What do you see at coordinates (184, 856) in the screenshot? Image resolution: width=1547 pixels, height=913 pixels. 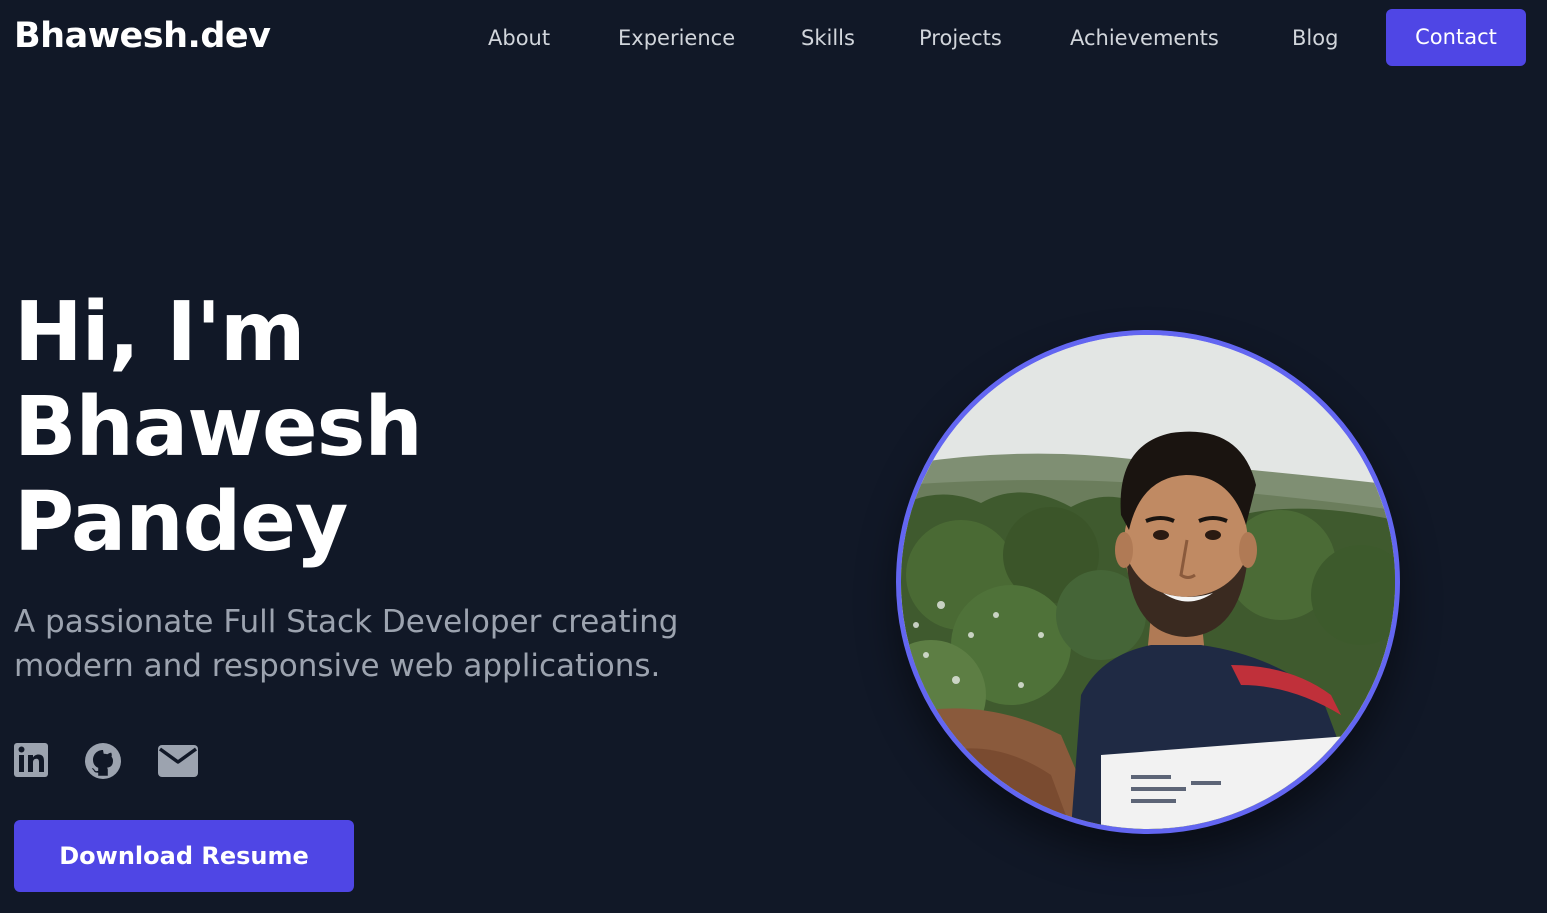 I see `download-resume-button: Download Resume` at bounding box center [184, 856].